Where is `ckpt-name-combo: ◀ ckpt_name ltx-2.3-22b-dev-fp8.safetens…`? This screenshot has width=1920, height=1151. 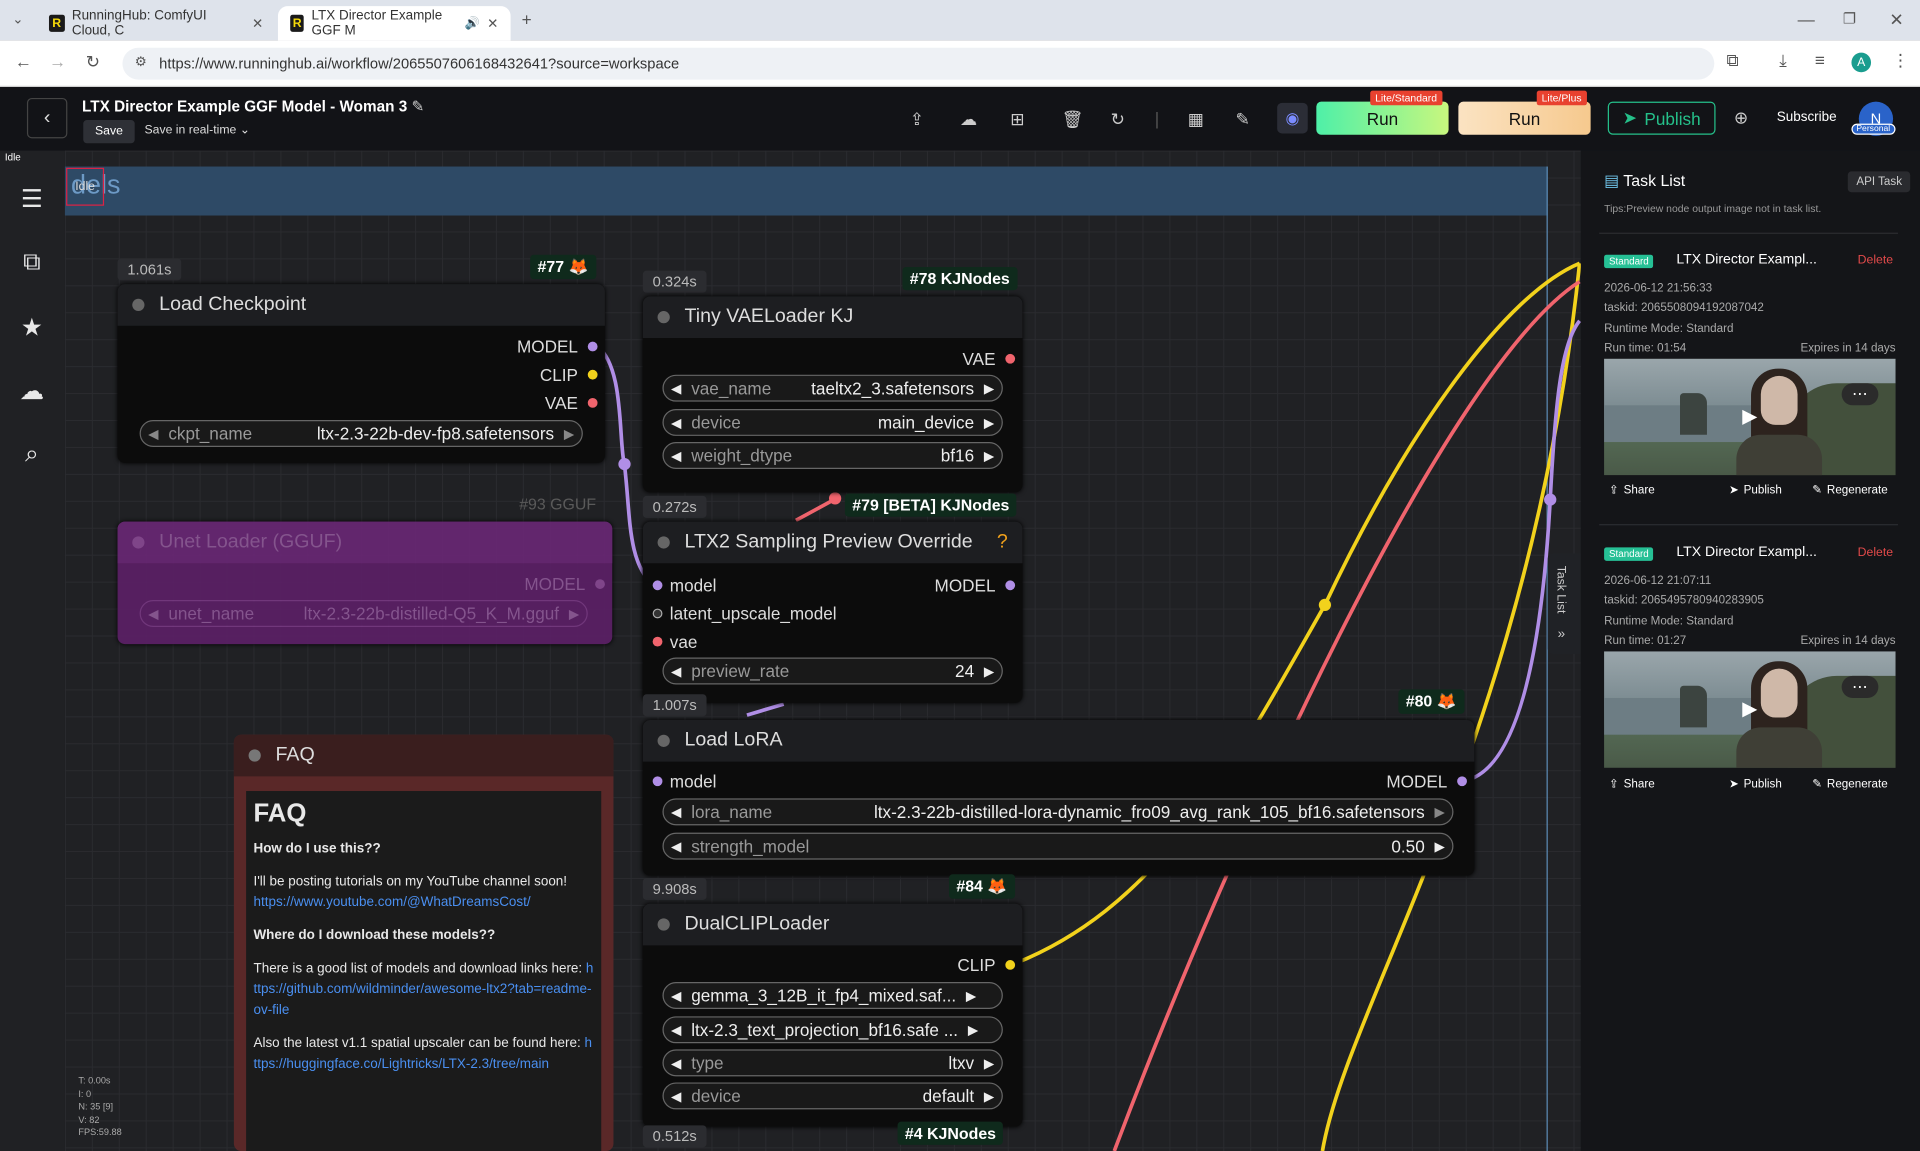 ckpt-name-combo: ◀ ckpt_name ltx-2.3-22b-dev-fp8.safetens… is located at coordinates (361, 433).